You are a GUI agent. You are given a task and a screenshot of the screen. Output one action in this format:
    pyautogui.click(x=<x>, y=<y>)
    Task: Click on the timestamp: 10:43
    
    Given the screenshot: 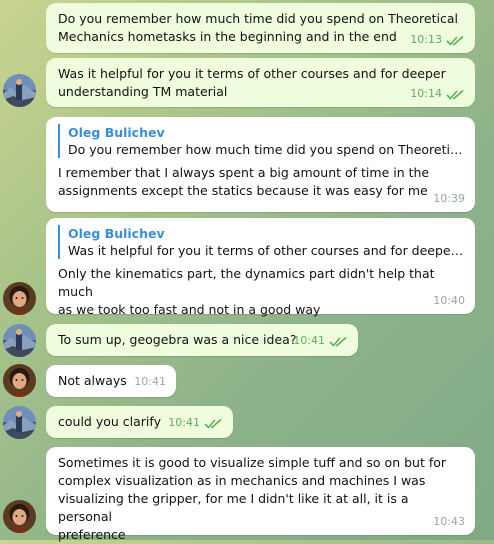 What is the action you would take?
    pyautogui.click(x=449, y=521)
    